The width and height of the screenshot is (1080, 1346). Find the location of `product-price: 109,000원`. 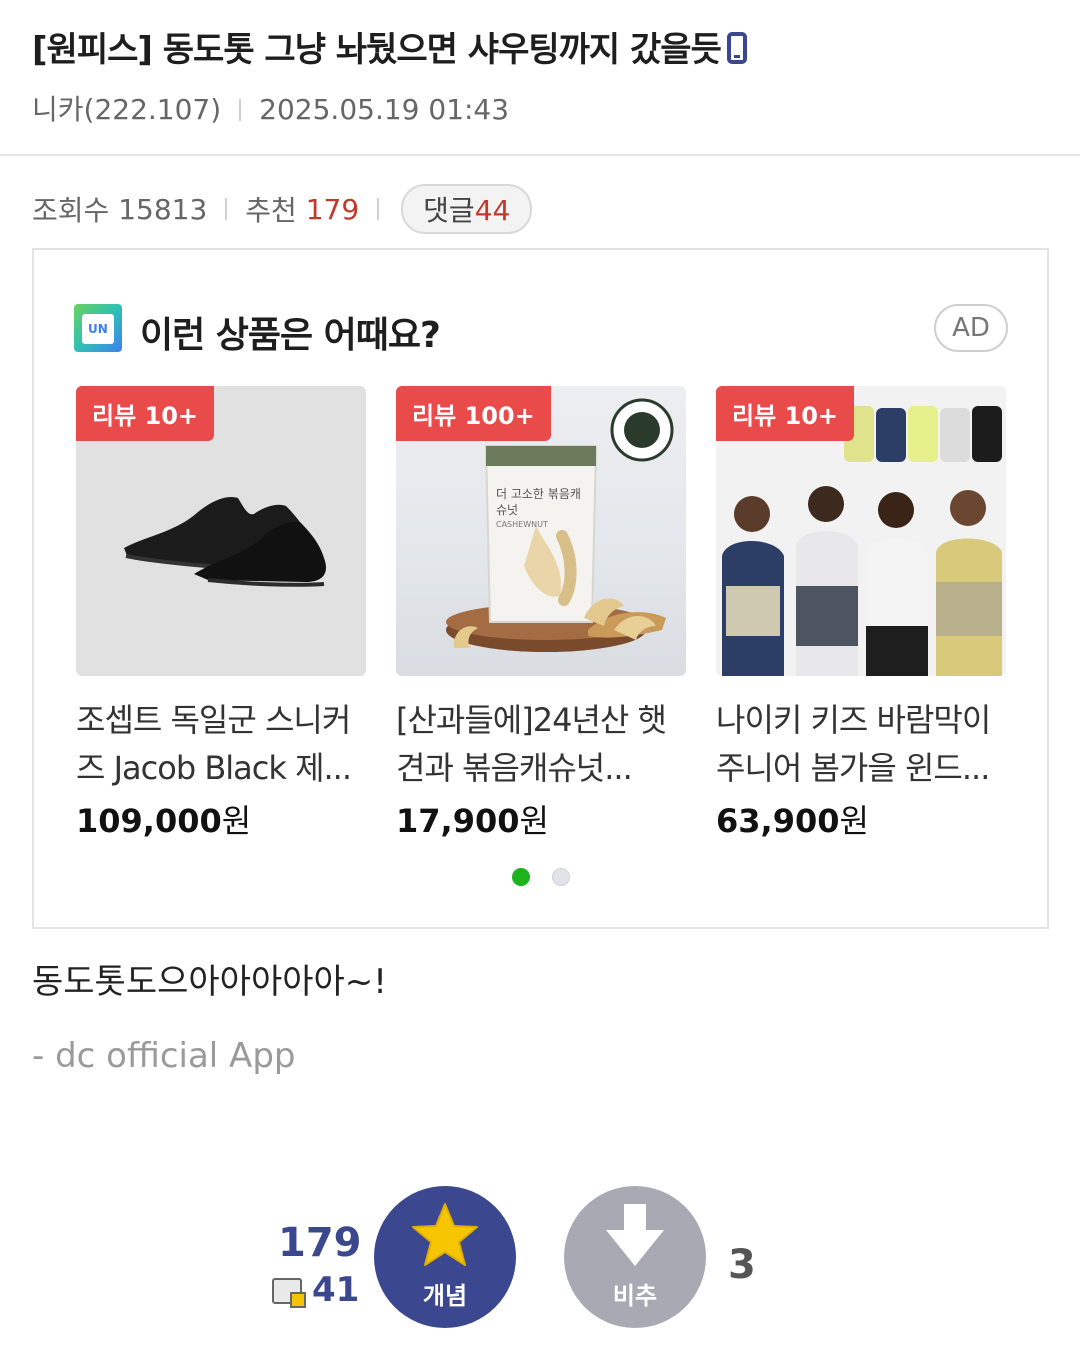

product-price: 109,000원 is located at coordinates (221, 819).